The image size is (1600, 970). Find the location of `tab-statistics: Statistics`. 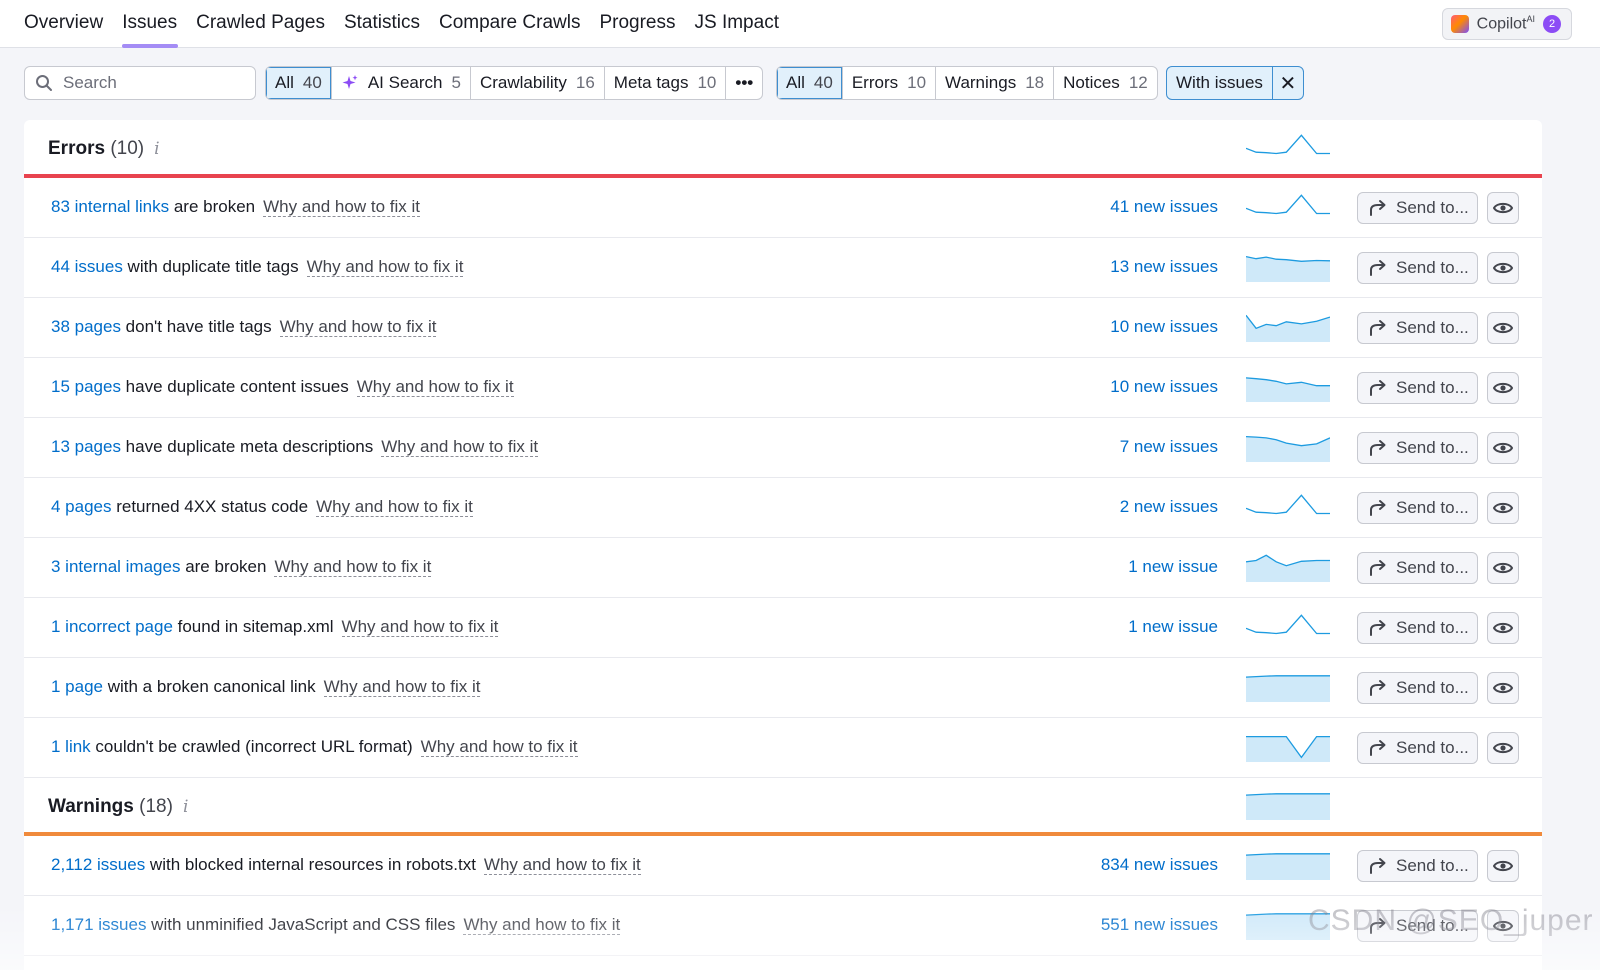

tab-statistics: Statistics is located at coordinates (387, 24).